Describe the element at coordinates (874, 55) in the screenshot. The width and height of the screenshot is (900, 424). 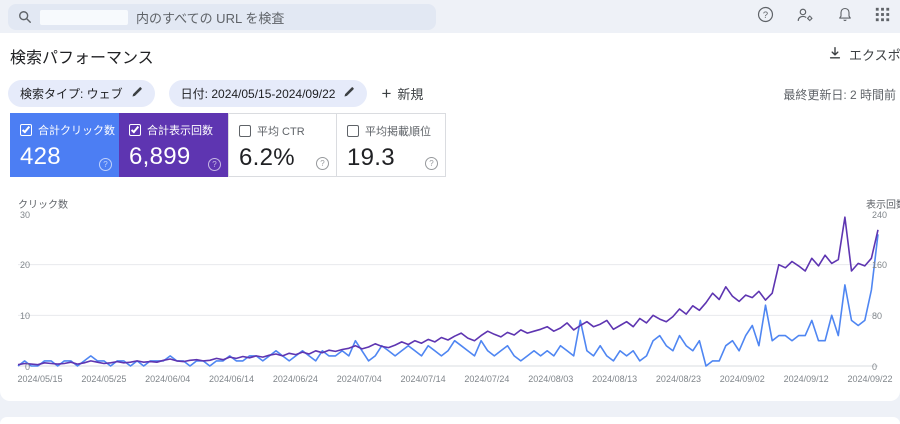
I see `export-label: エクスポート` at that location.